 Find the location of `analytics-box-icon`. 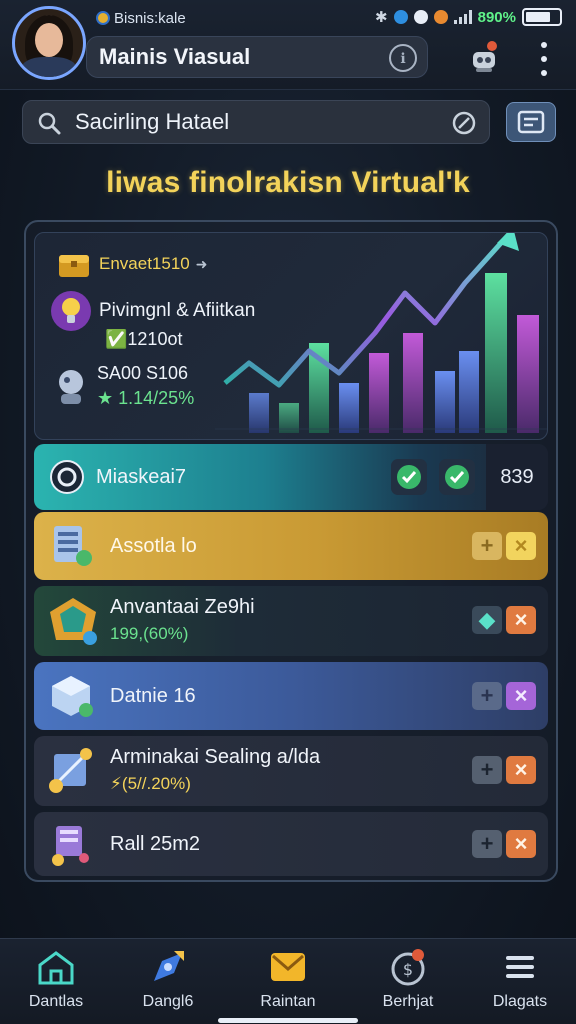

analytics-box-icon is located at coordinates (70, 770).